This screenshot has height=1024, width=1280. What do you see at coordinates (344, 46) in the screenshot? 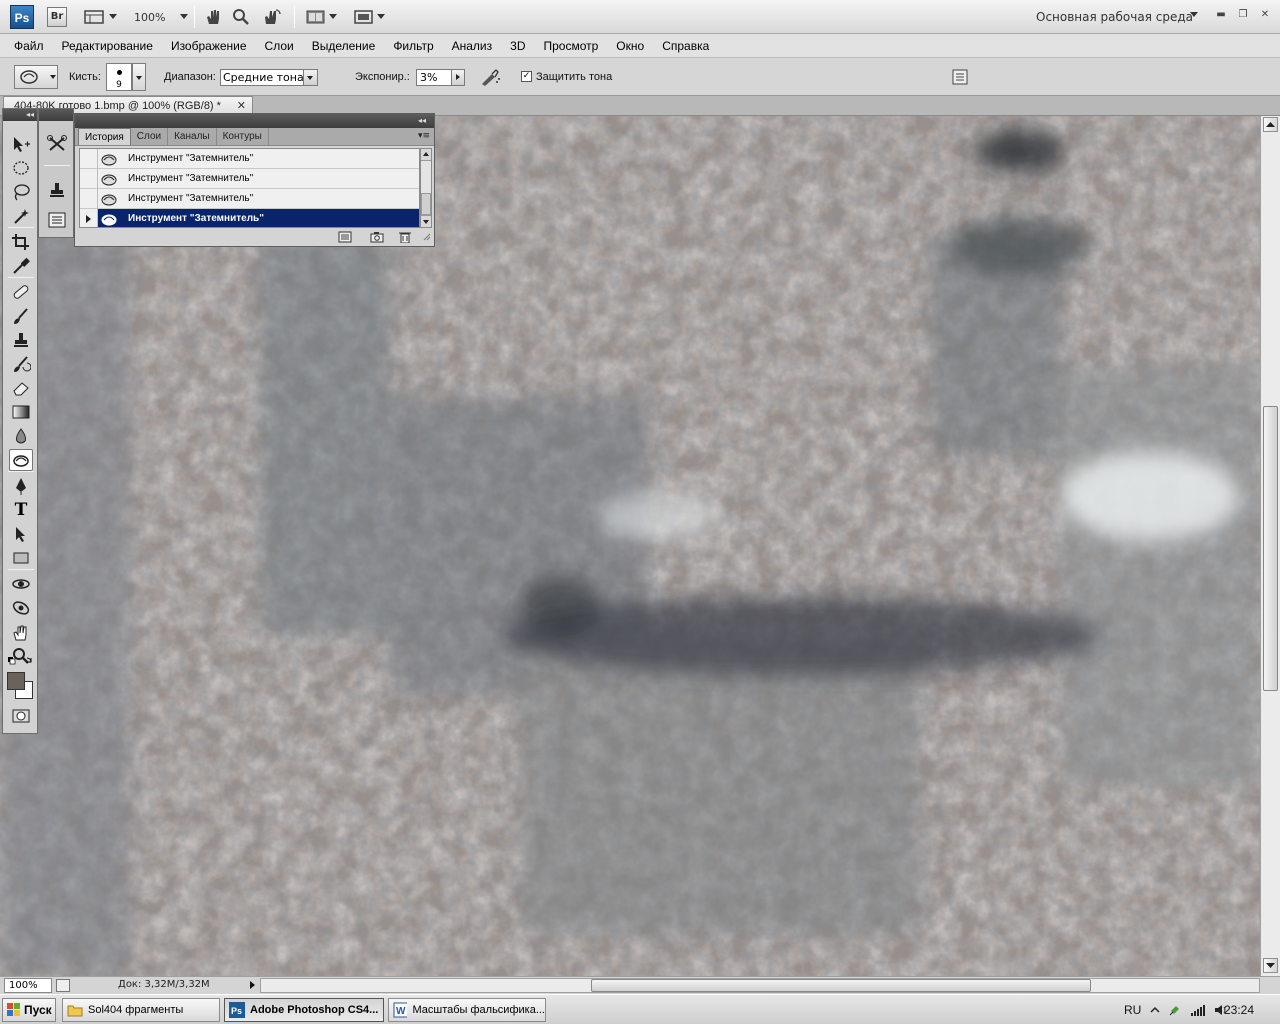
I see `menu-select: Выделение` at bounding box center [344, 46].